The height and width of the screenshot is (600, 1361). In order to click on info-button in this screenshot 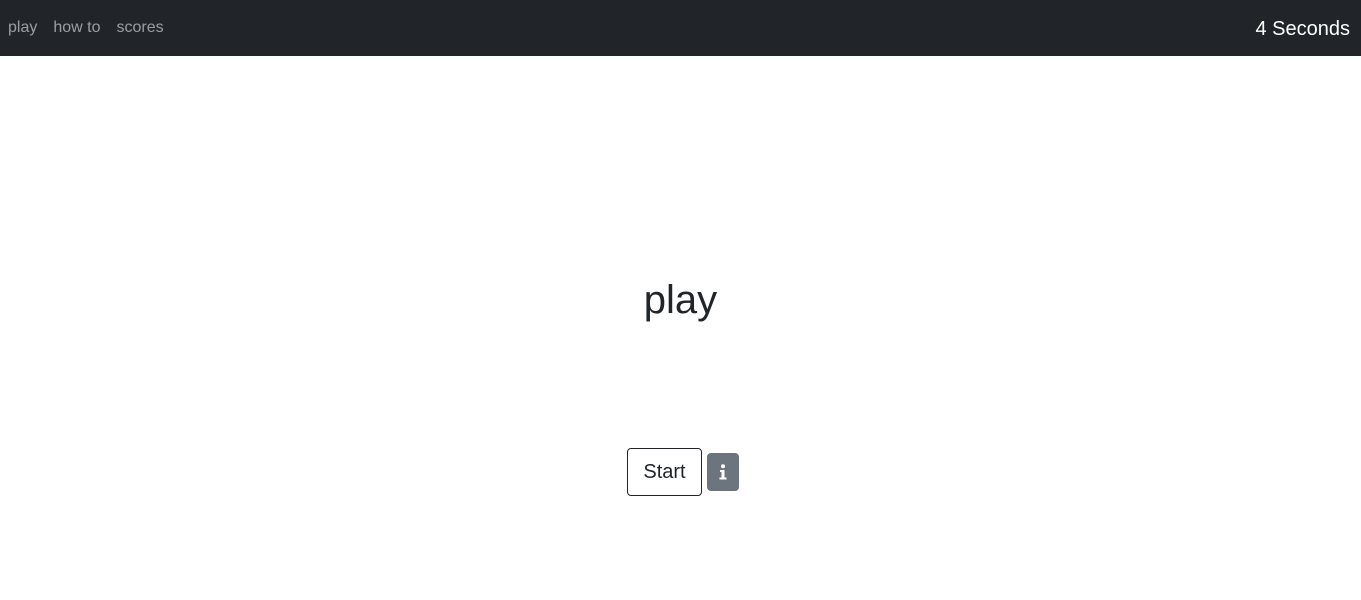, I will do `click(723, 472)`.